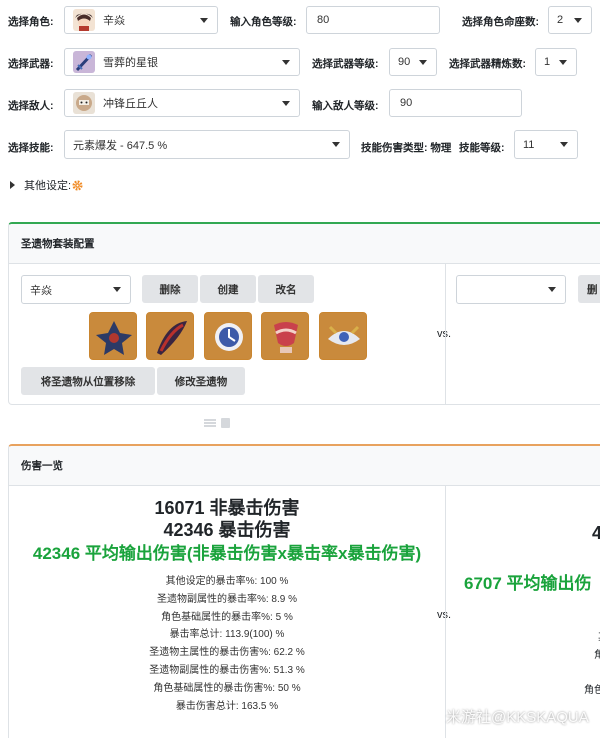  I want to click on gear-icon, so click(77, 185).